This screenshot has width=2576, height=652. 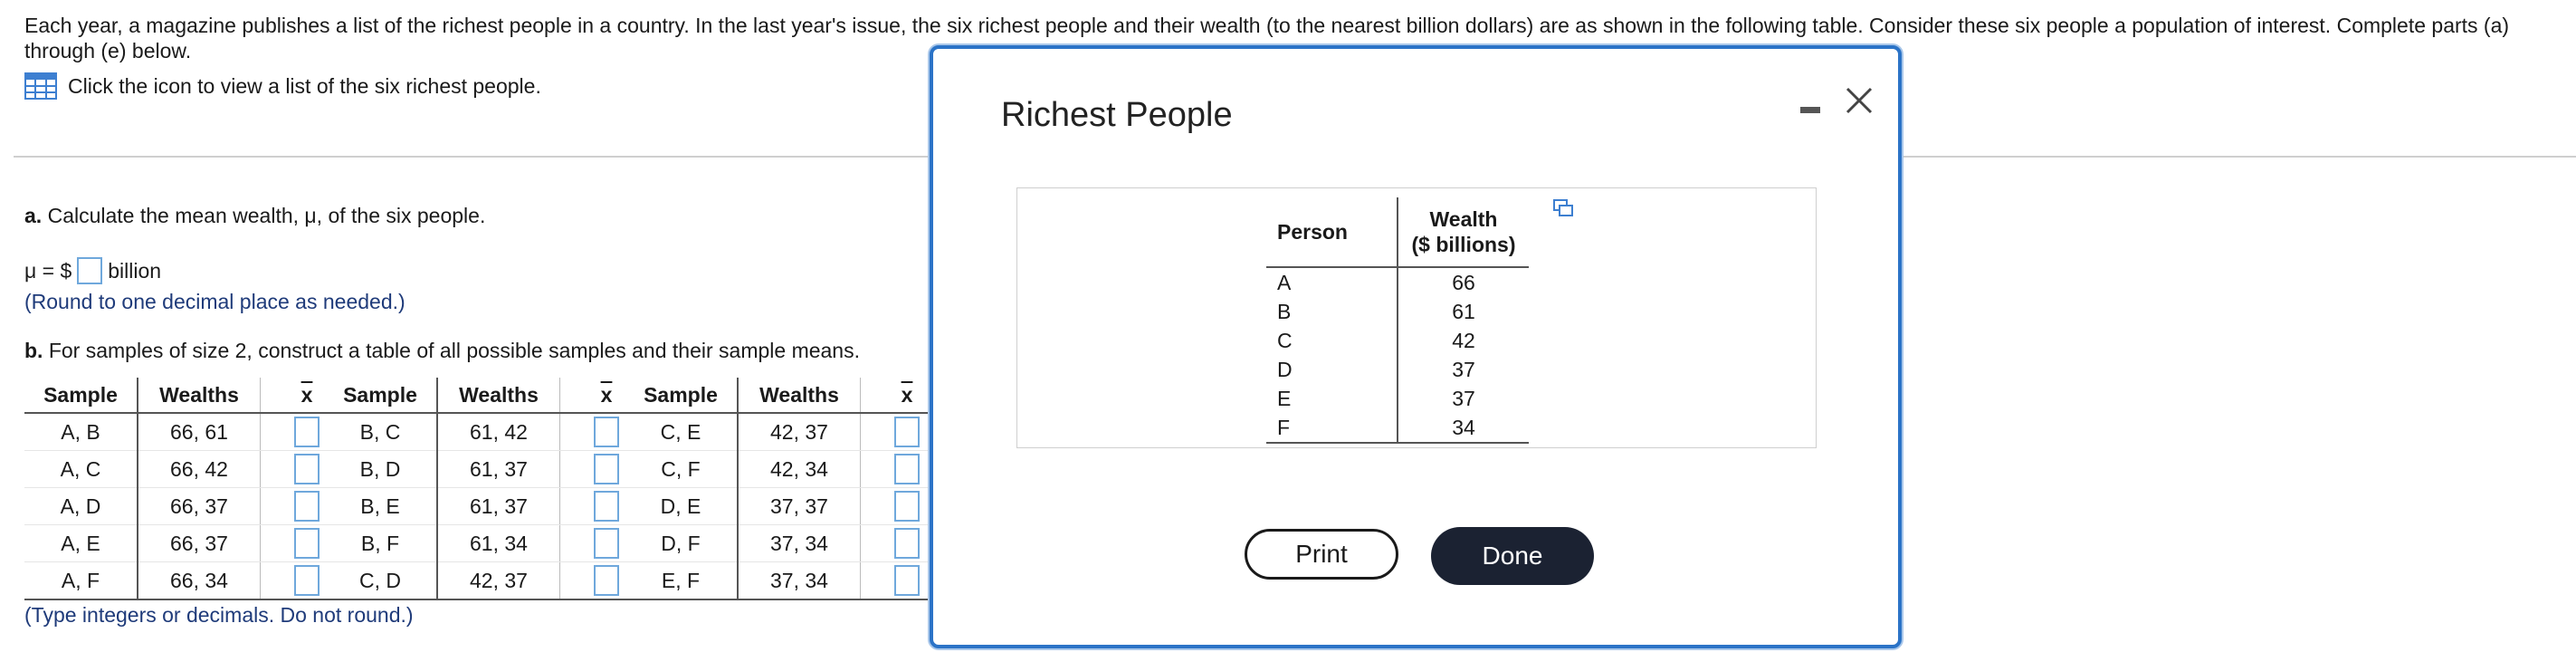 I want to click on wealths-cell: 66, 61, so click(x=199, y=432).